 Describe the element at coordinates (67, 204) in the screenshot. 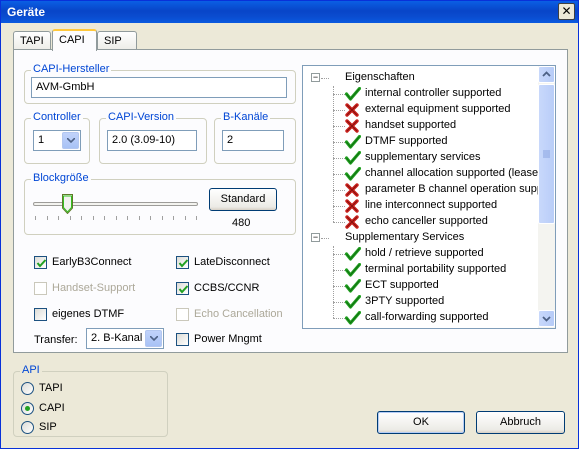

I see `slider-thumb` at that location.